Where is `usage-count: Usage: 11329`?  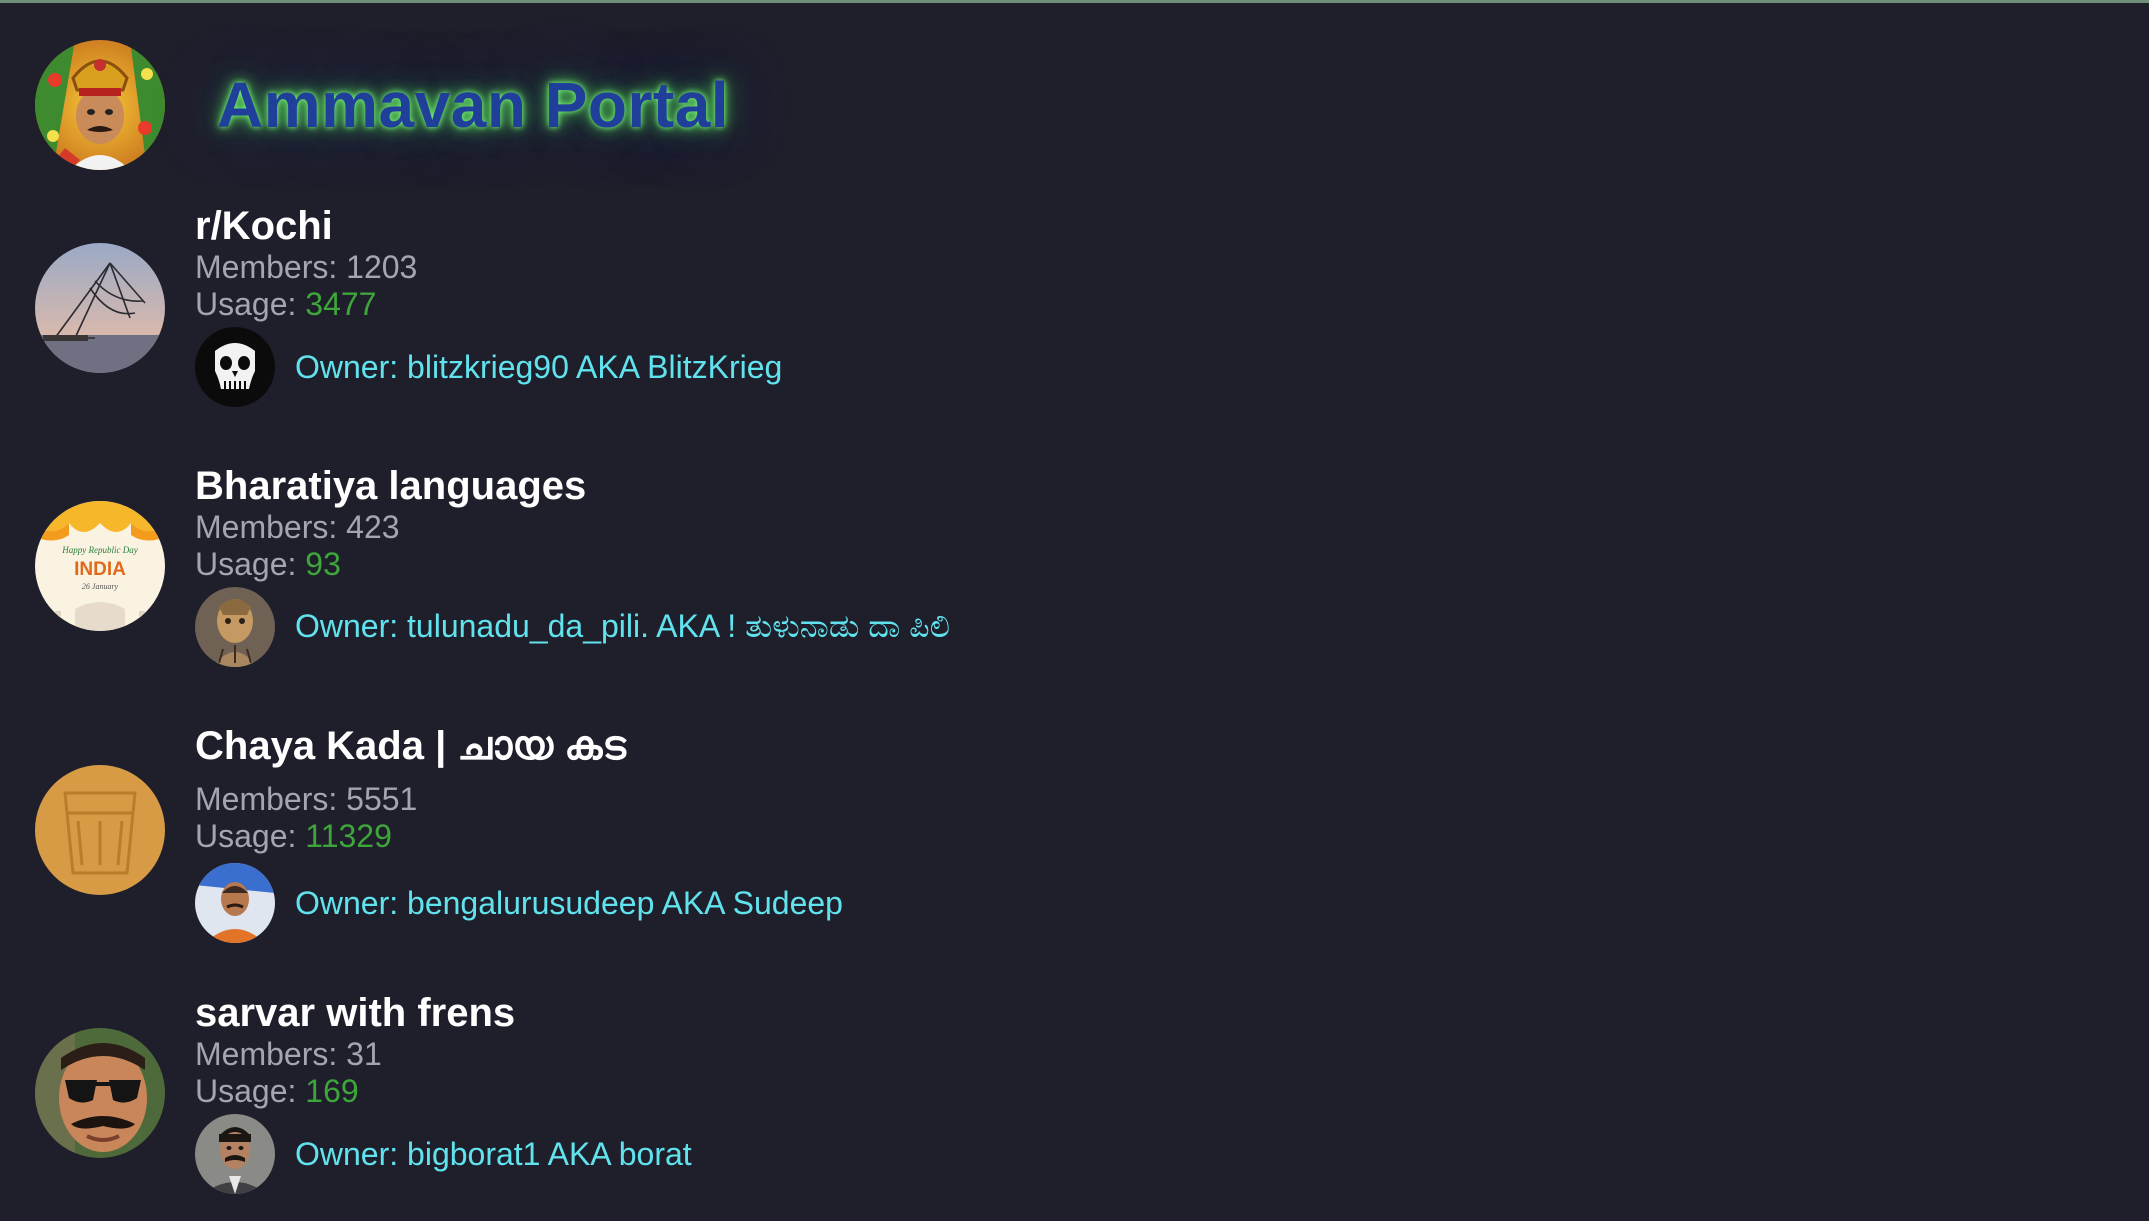
usage-count: Usage: 11329 is located at coordinates (519, 836).